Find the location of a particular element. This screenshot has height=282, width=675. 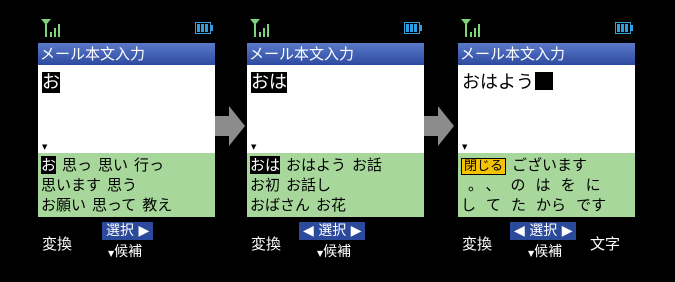

candidate-item-selected: おは is located at coordinates (265, 165).